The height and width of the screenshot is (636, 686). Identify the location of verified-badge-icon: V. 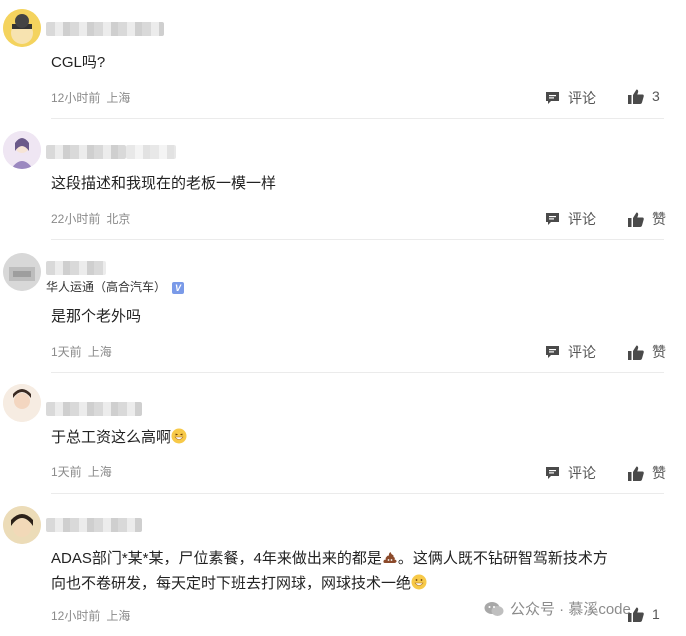
(178, 287).